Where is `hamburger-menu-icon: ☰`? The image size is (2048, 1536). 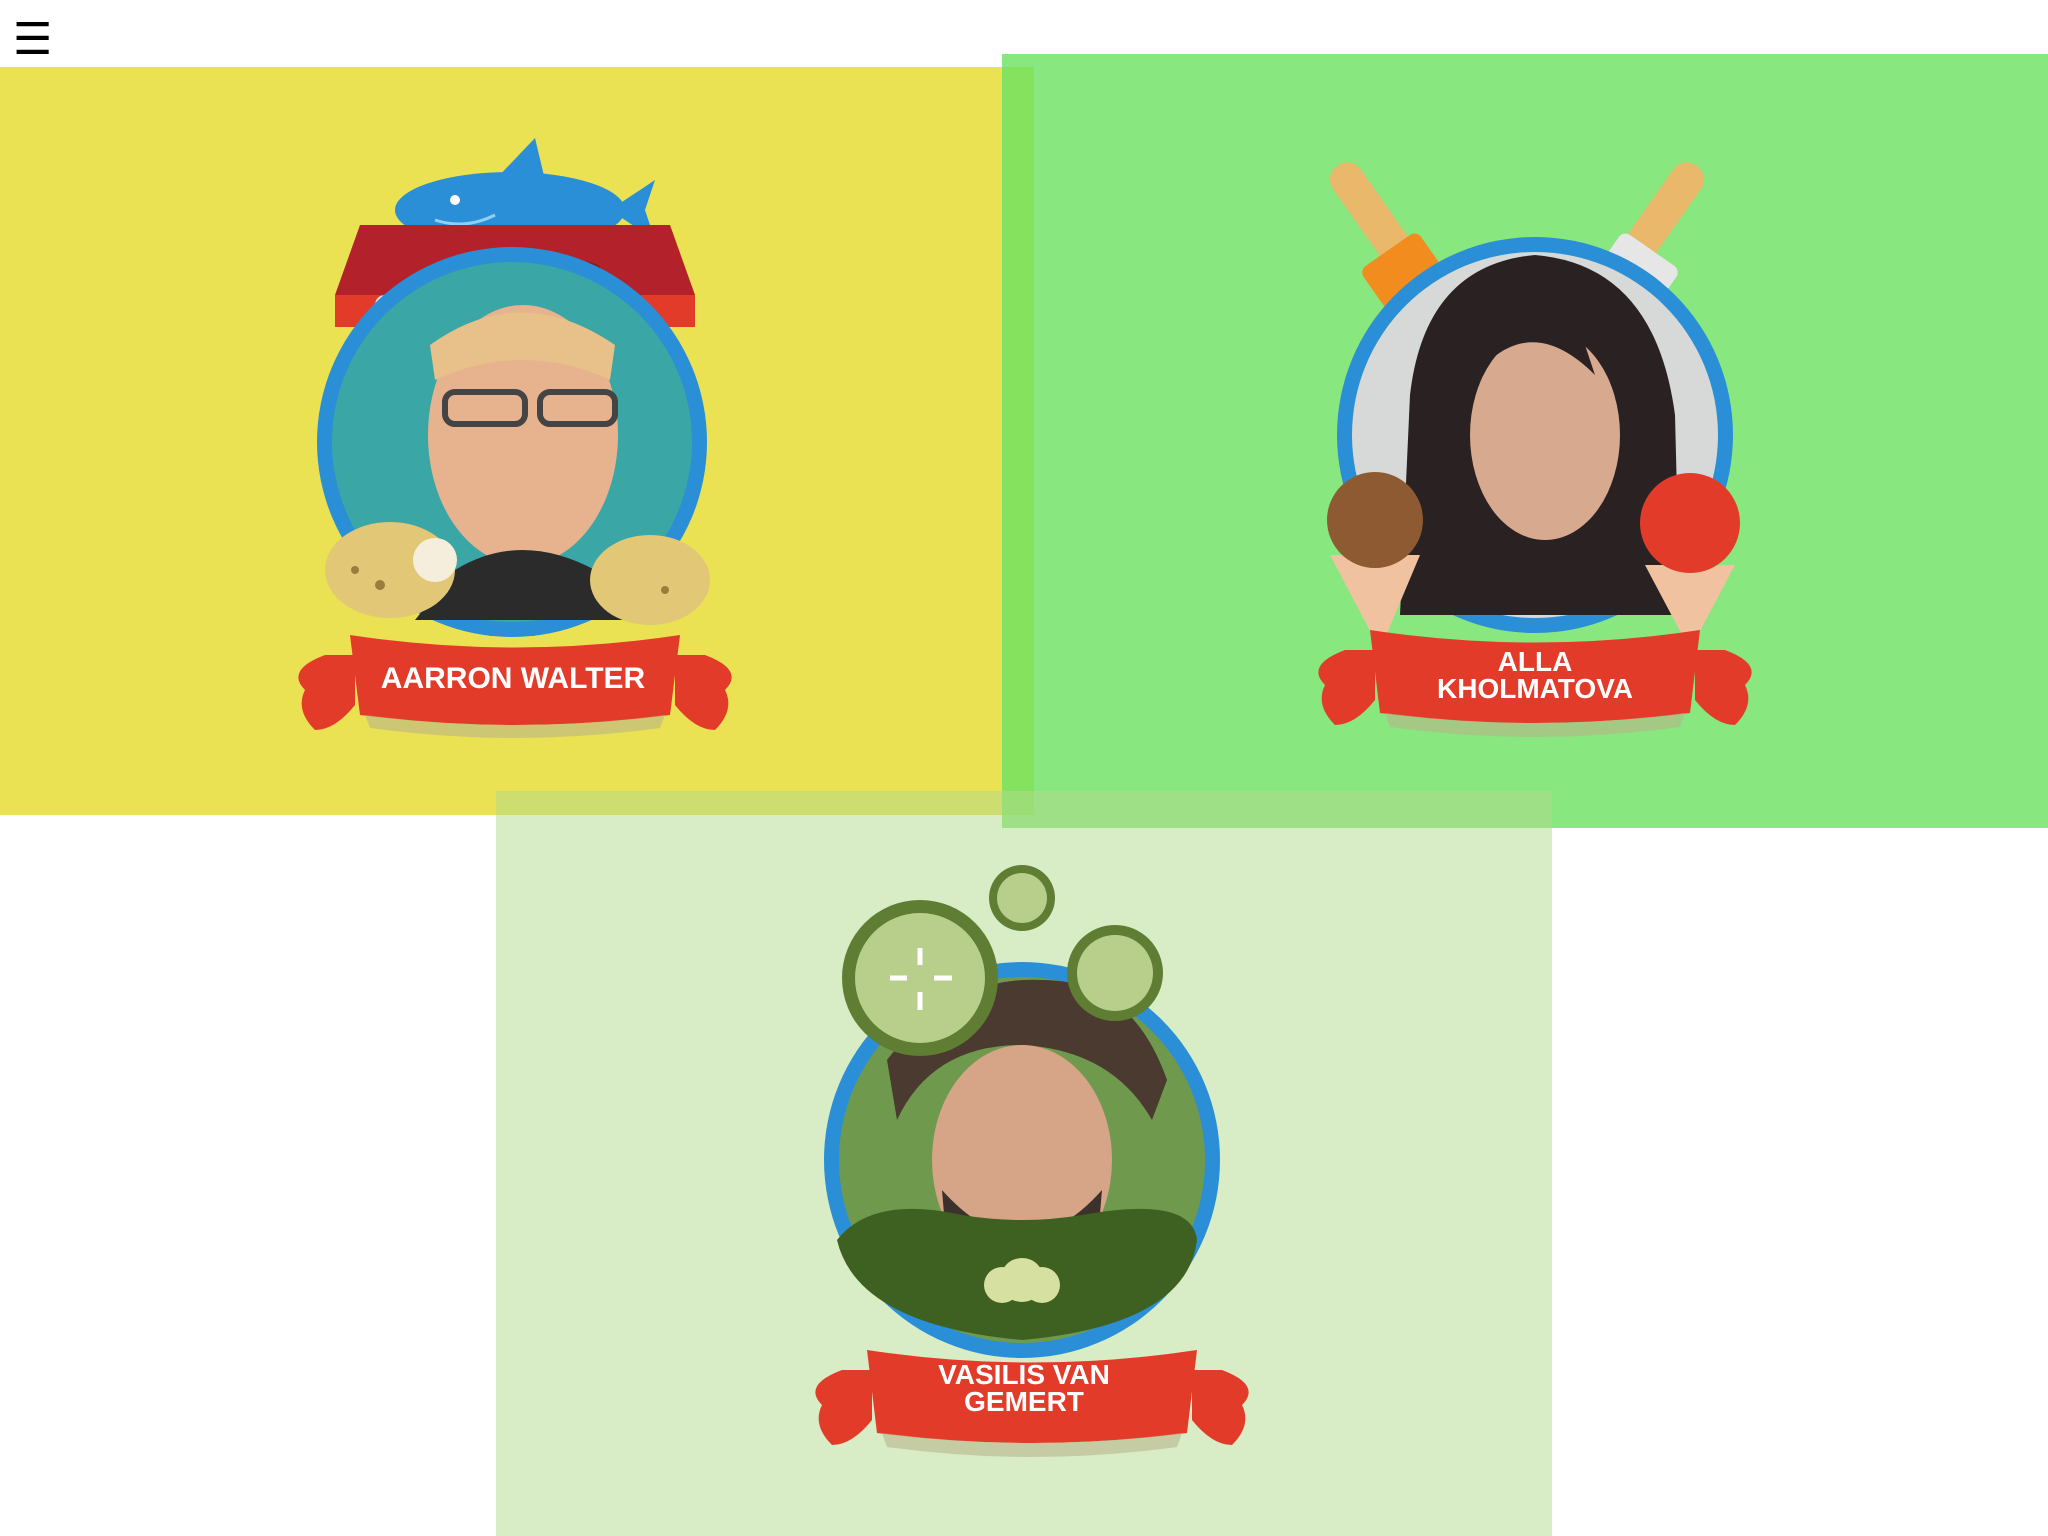
hamburger-menu-icon: ☰ is located at coordinates (33, 39).